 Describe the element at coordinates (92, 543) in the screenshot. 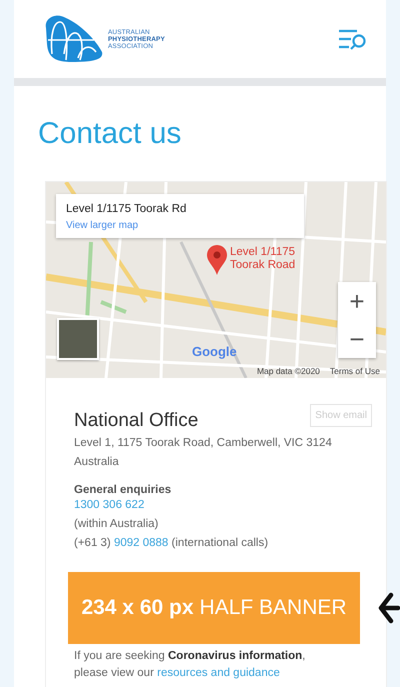

I see `intl-prefix: (+61 3)` at that location.